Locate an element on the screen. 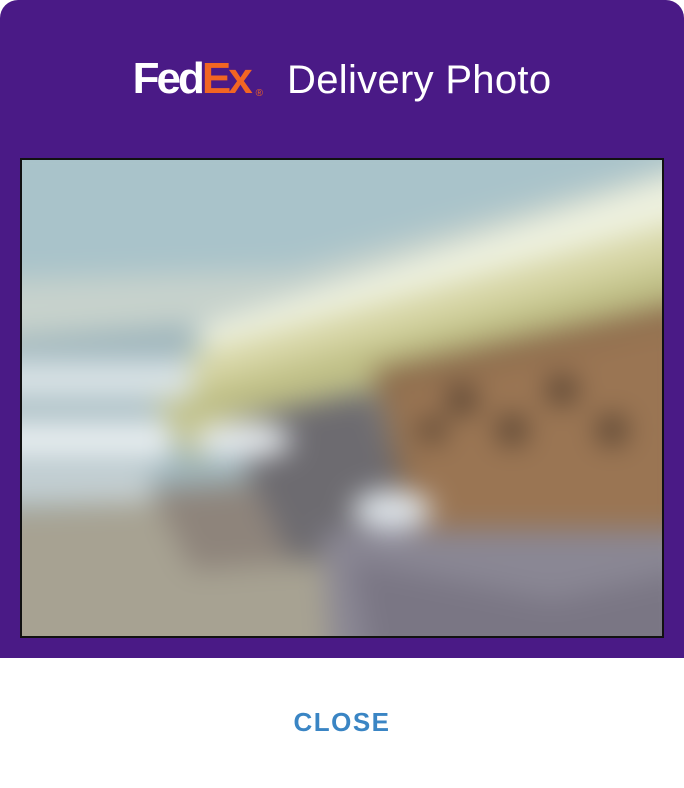  fedex-logo: Fed Ex ® is located at coordinates (198, 79).